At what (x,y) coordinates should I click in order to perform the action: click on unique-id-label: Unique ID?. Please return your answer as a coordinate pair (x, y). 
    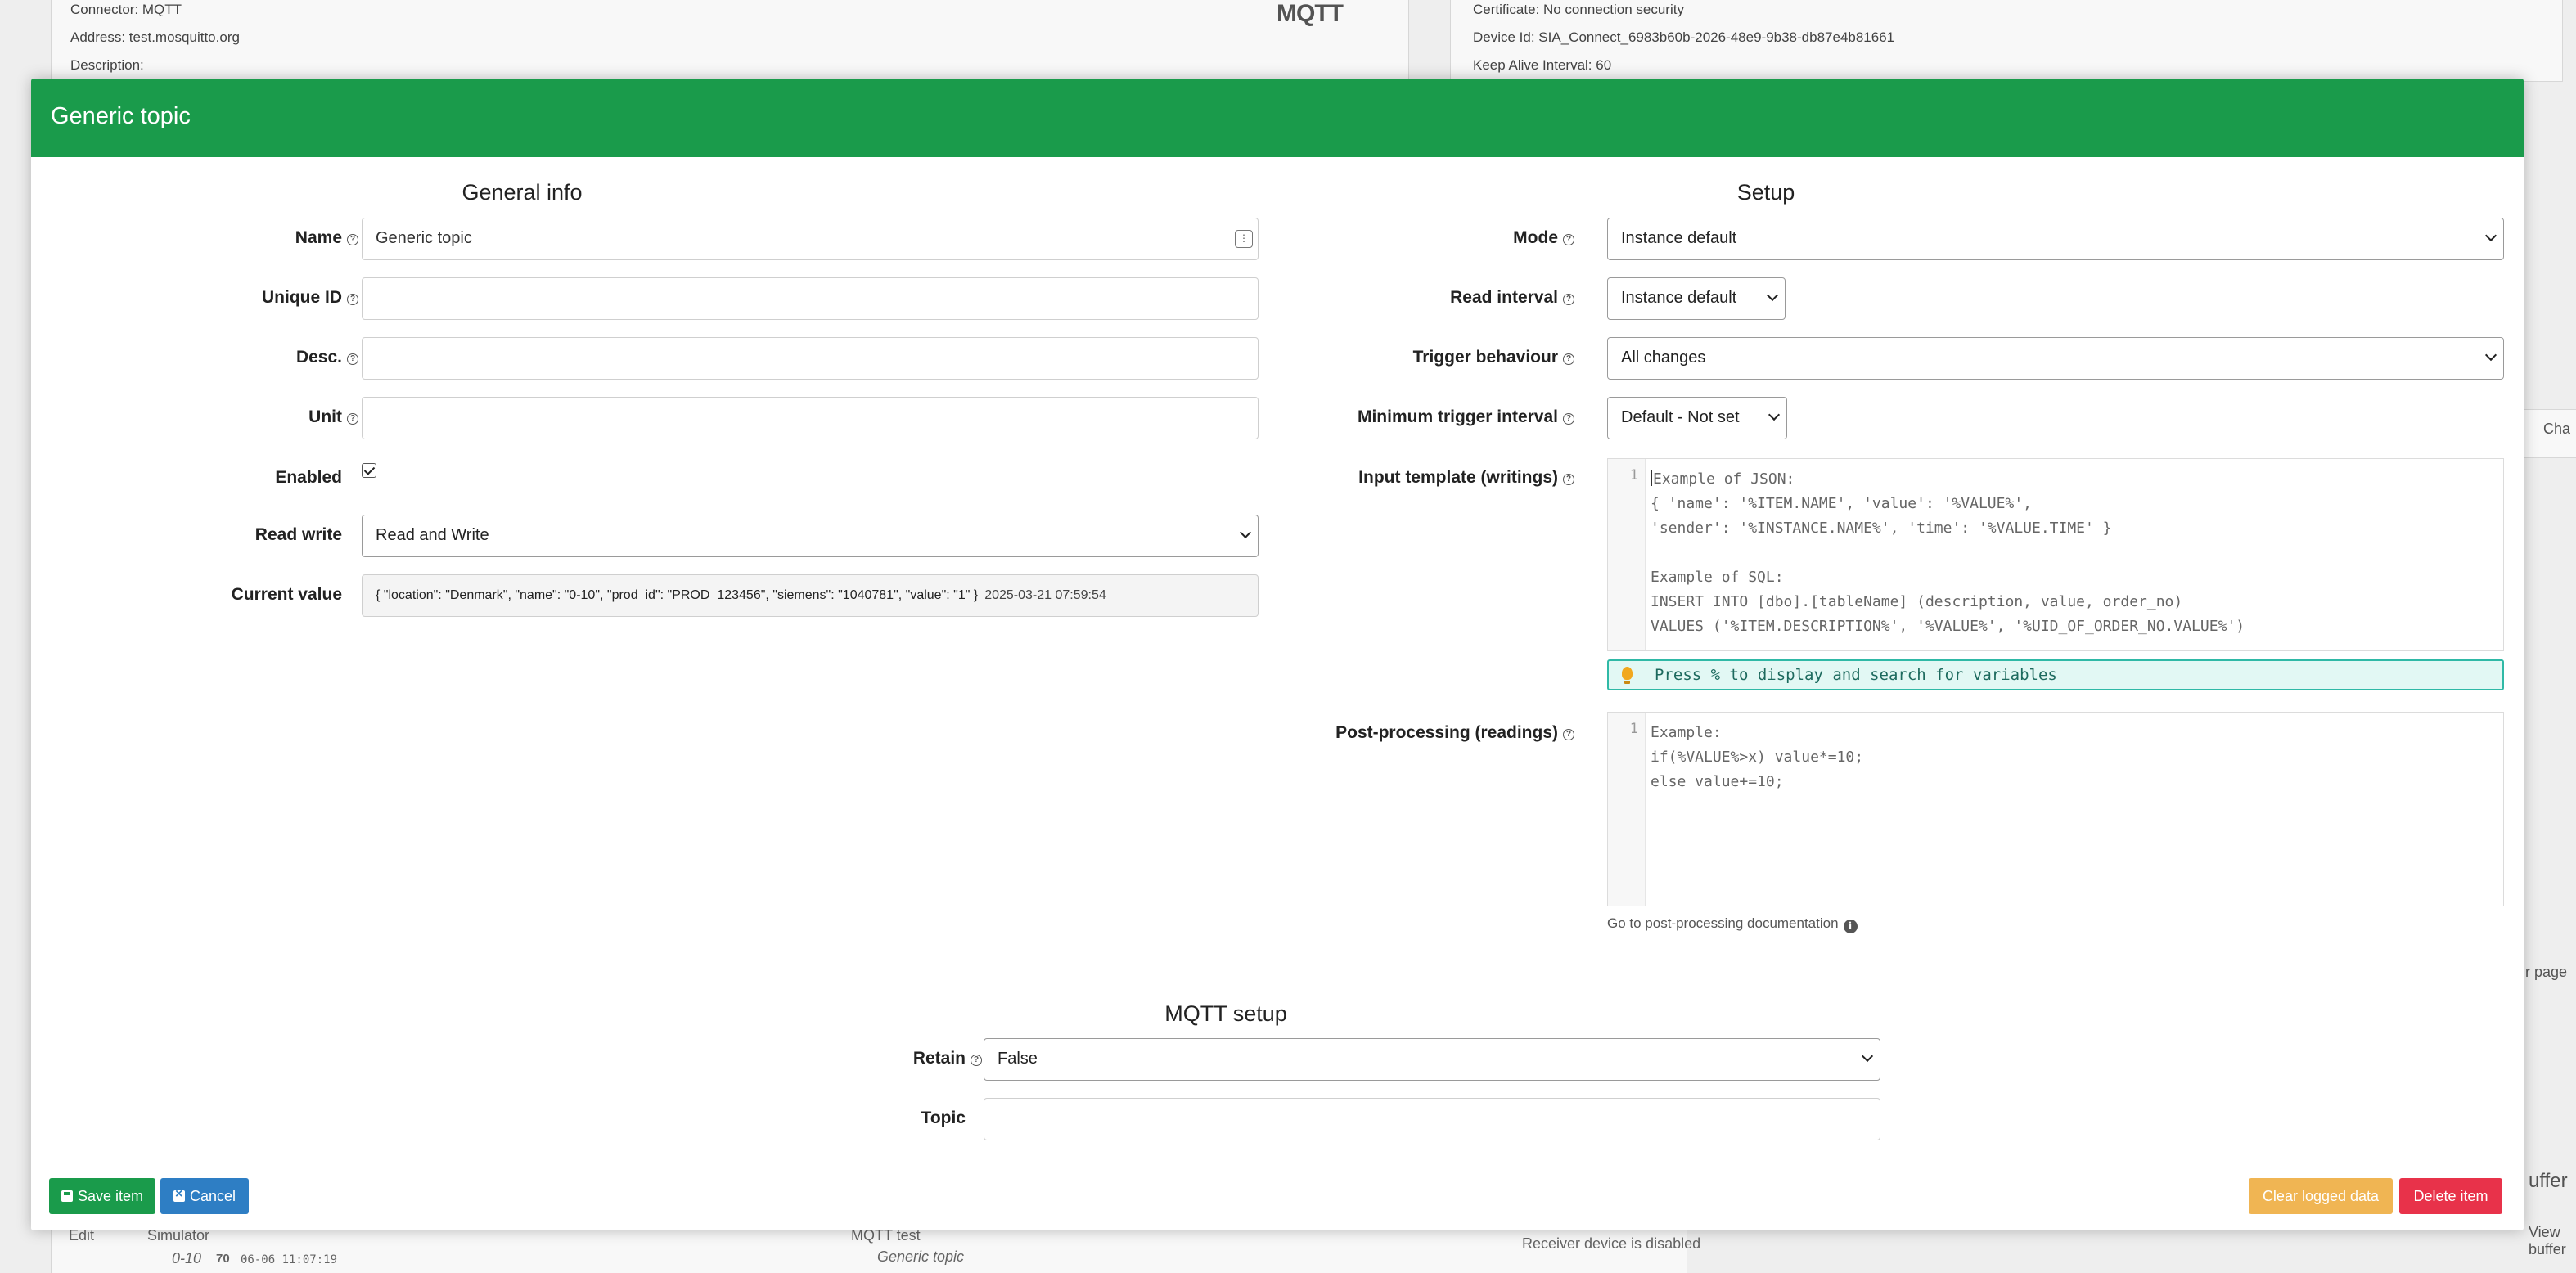
    Looking at the image, I should click on (310, 298).